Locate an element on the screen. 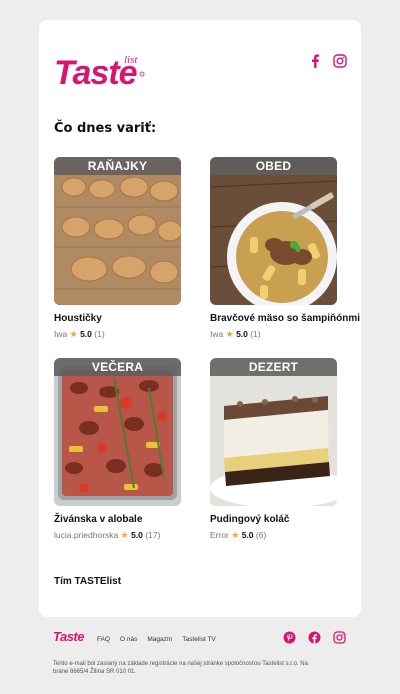 This screenshot has width=400, height=694. recipe-author: lucia.priedhorska is located at coordinates (86, 535).